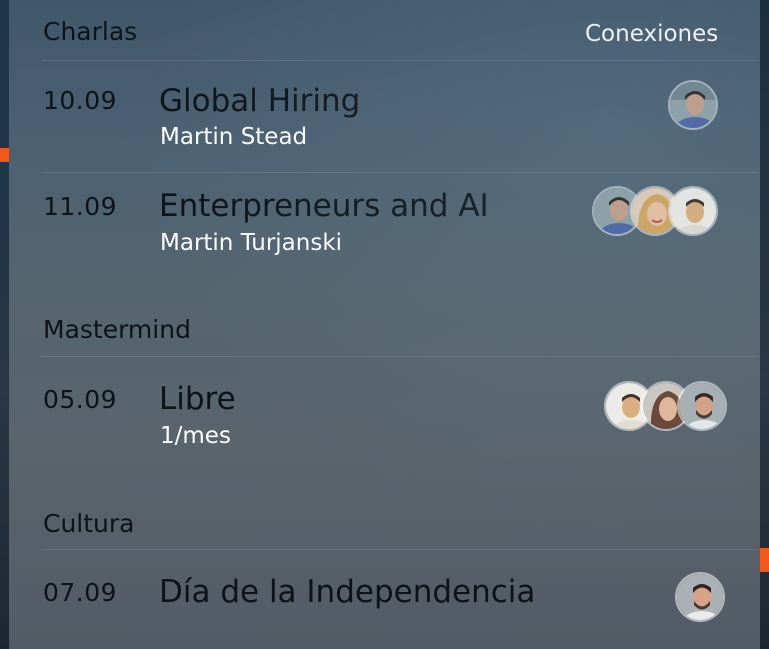  Describe the element at coordinates (195, 436) in the screenshot. I see `event-detail: 1/mes` at that location.